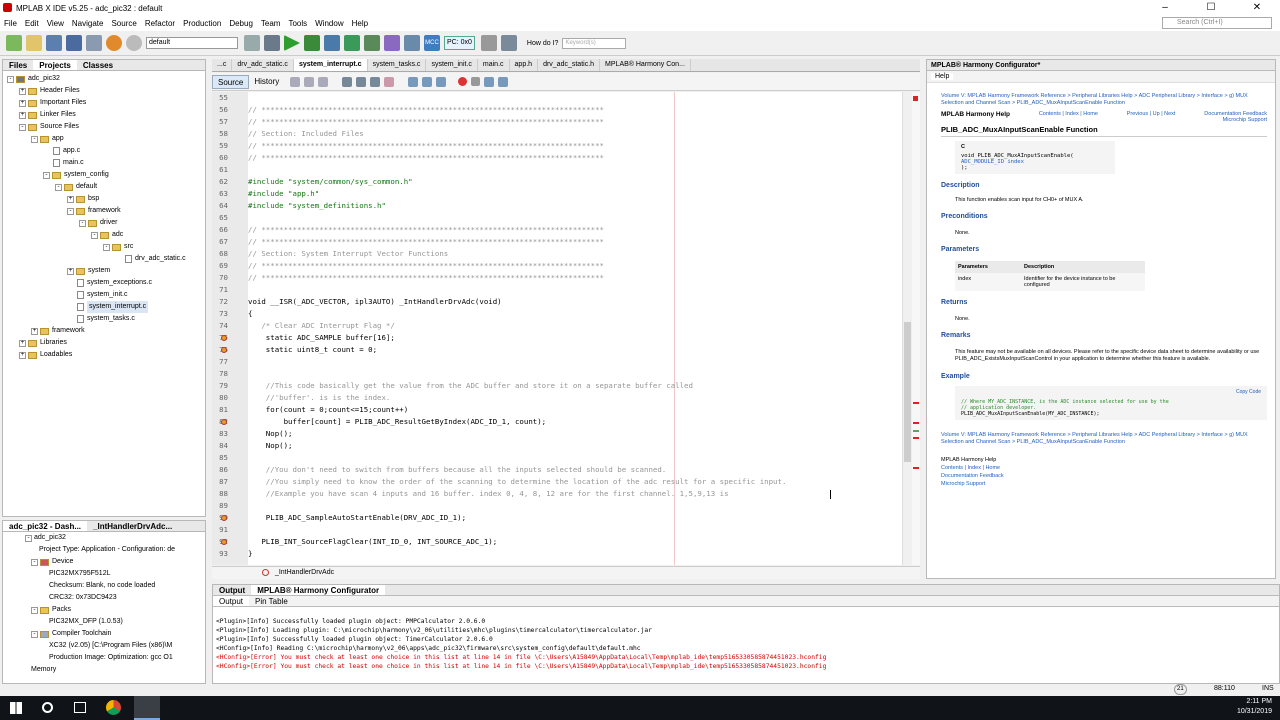 The width and height of the screenshot is (1280, 720). Describe the element at coordinates (105, 139) in the screenshot. I see `tree-item: - app` at that location.